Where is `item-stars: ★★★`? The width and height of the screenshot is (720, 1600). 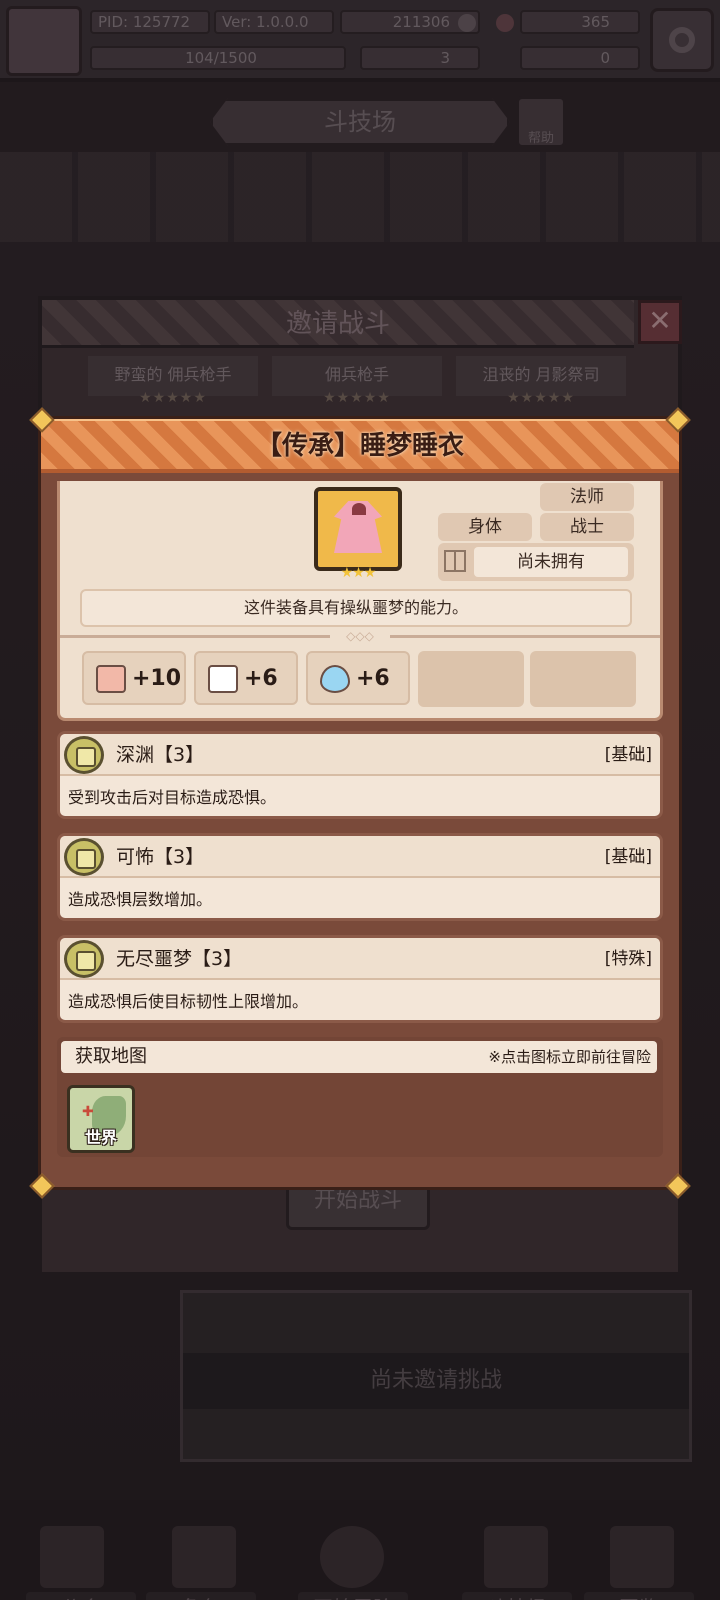 item-stars: ★★★ is located at coordinates (358, 573).